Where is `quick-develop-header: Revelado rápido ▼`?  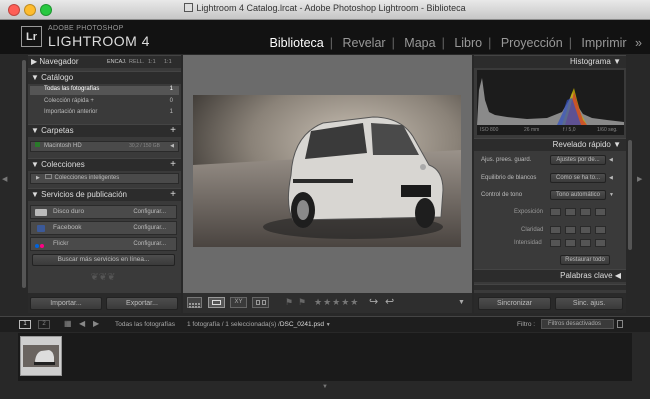 quick-develop-header: Revelado rápido ▼ is located at coordinates (550, 144).